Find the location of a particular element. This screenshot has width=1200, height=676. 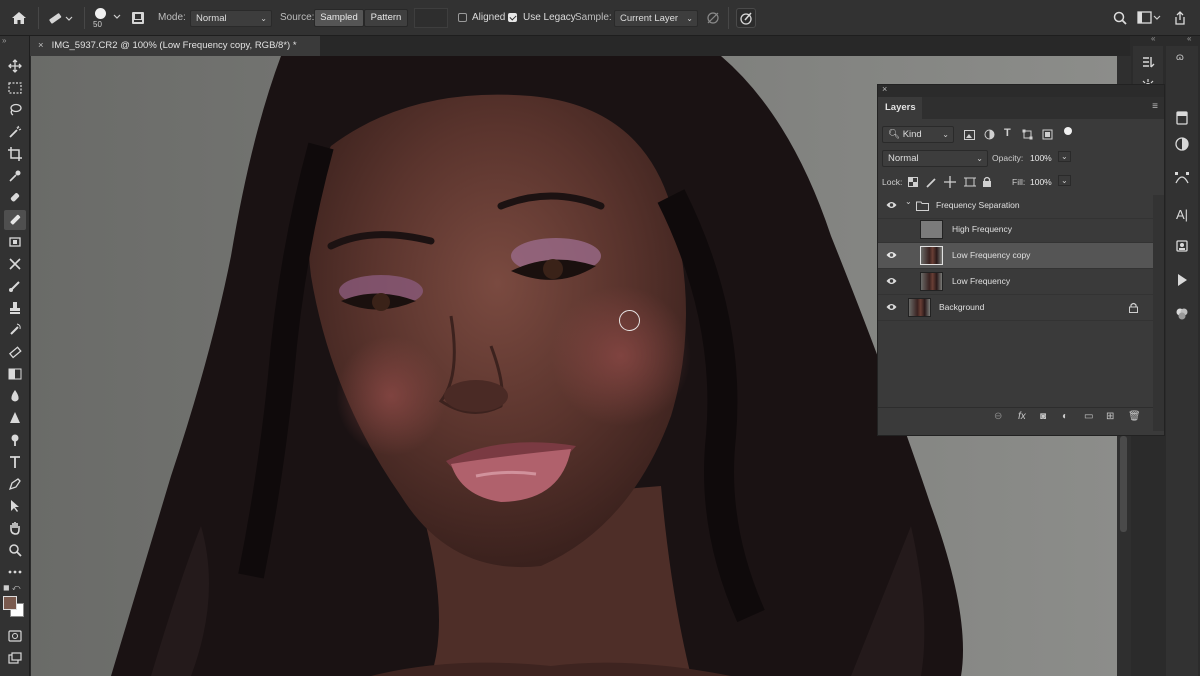

filter-kind-dropdown: 🔍︎ Kind ⌄ is located at coordinates (918, 134).